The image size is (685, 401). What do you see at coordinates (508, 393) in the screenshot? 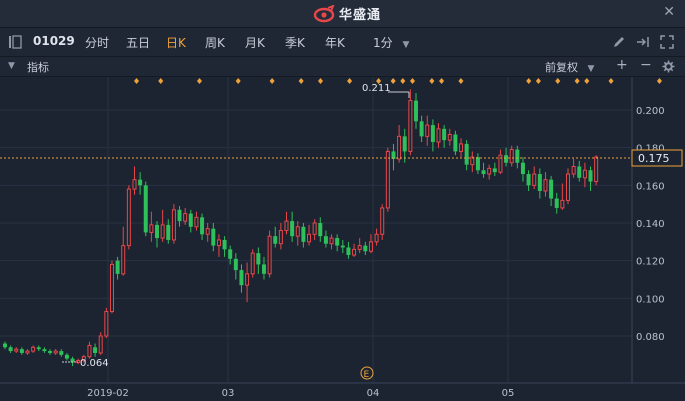
I see `x-tick-label: 05` at bounding box center [508, 393].